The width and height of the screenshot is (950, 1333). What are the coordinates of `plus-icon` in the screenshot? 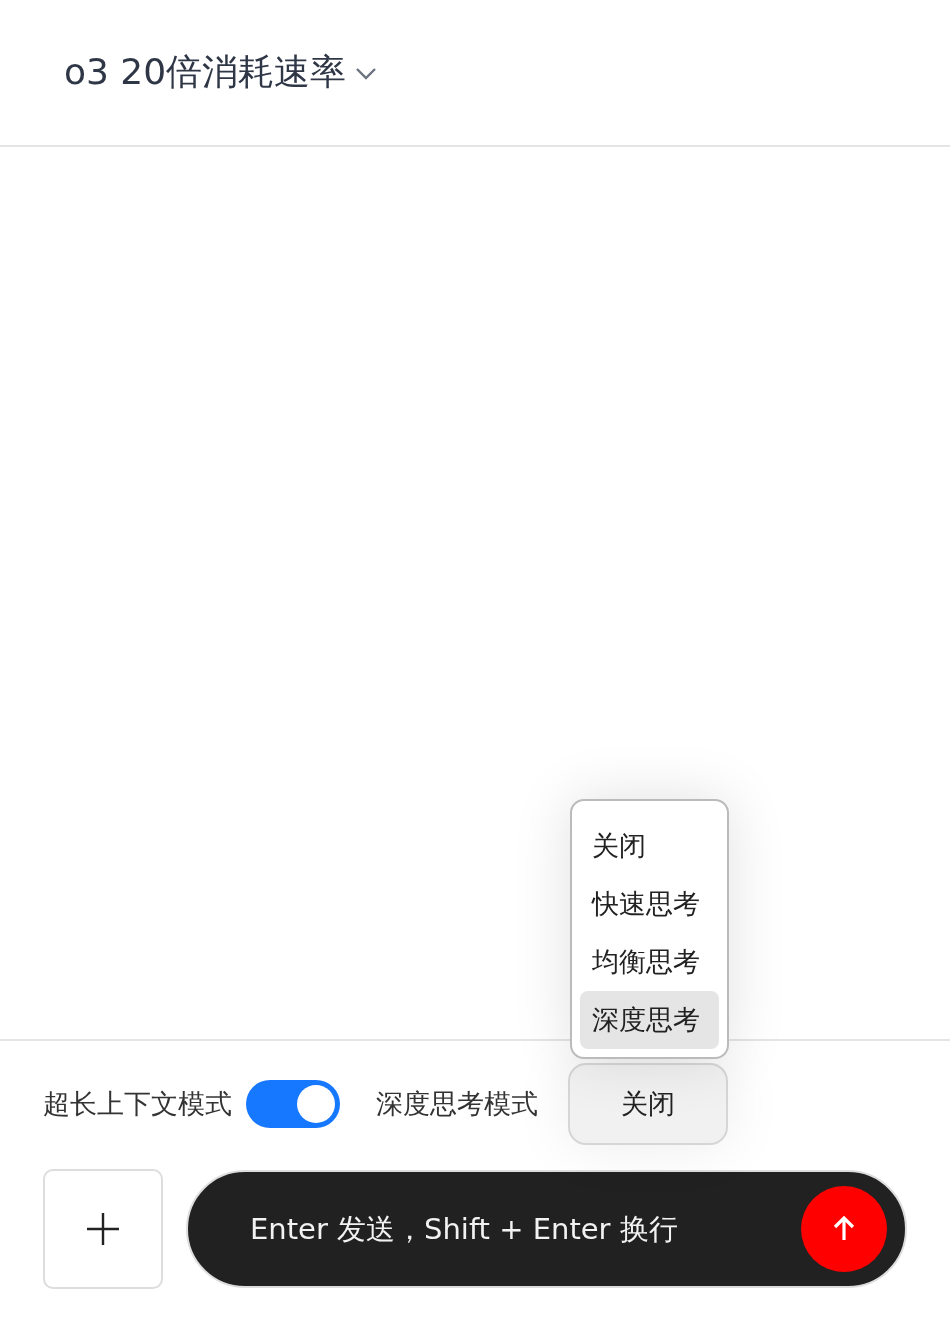 It's located at (103, 1229).